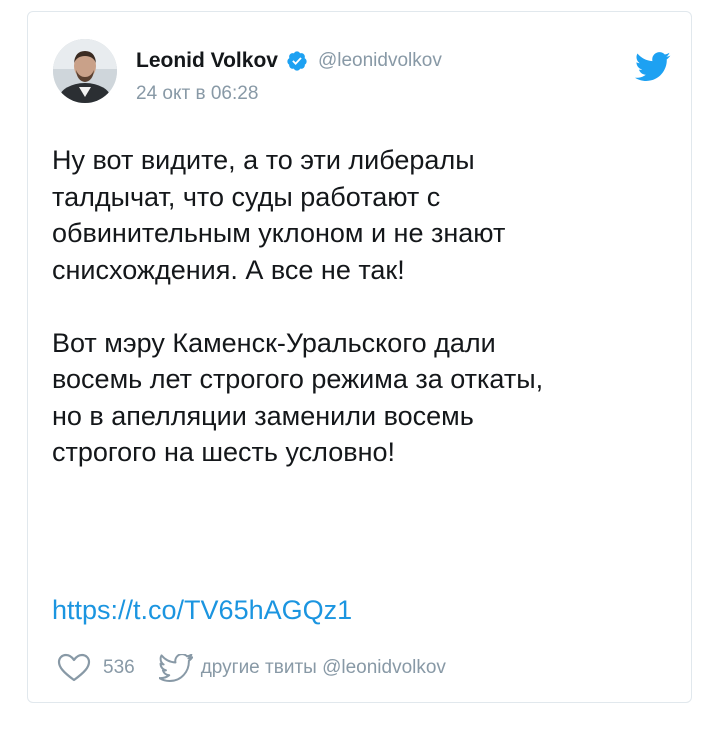  I want to click on more-tweets-label: другие твиты @leonidvolkov, so click(323, 667).